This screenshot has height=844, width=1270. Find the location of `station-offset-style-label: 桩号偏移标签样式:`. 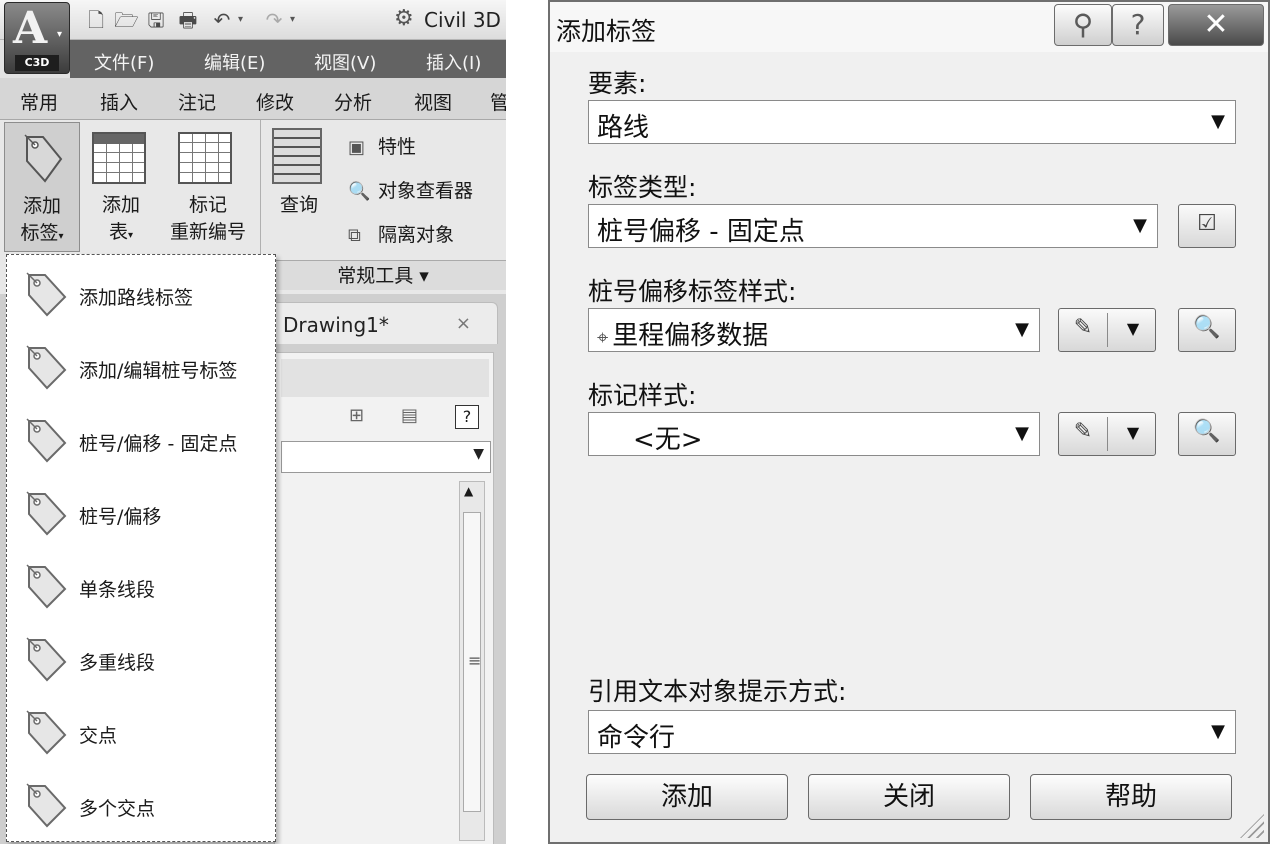

station-offset-style-label: 桩号偏移标签样式: is located at coordinates (692, 291).